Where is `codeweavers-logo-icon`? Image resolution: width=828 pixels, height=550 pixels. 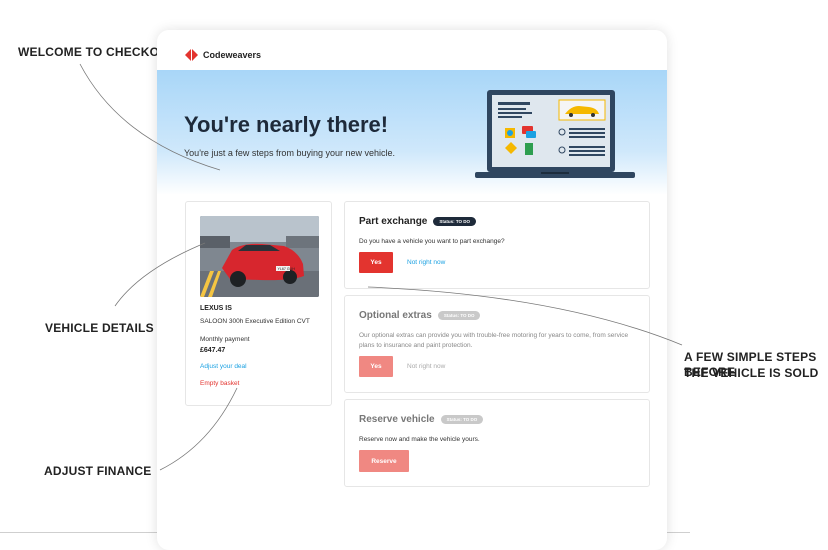 codeweavers-logo-icon is located at coordinates (191, 55).